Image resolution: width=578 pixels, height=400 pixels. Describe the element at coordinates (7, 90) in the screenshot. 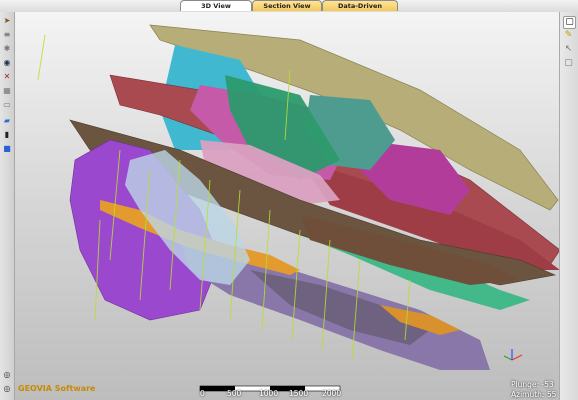

I see `grid-icon: ▦` at that location.